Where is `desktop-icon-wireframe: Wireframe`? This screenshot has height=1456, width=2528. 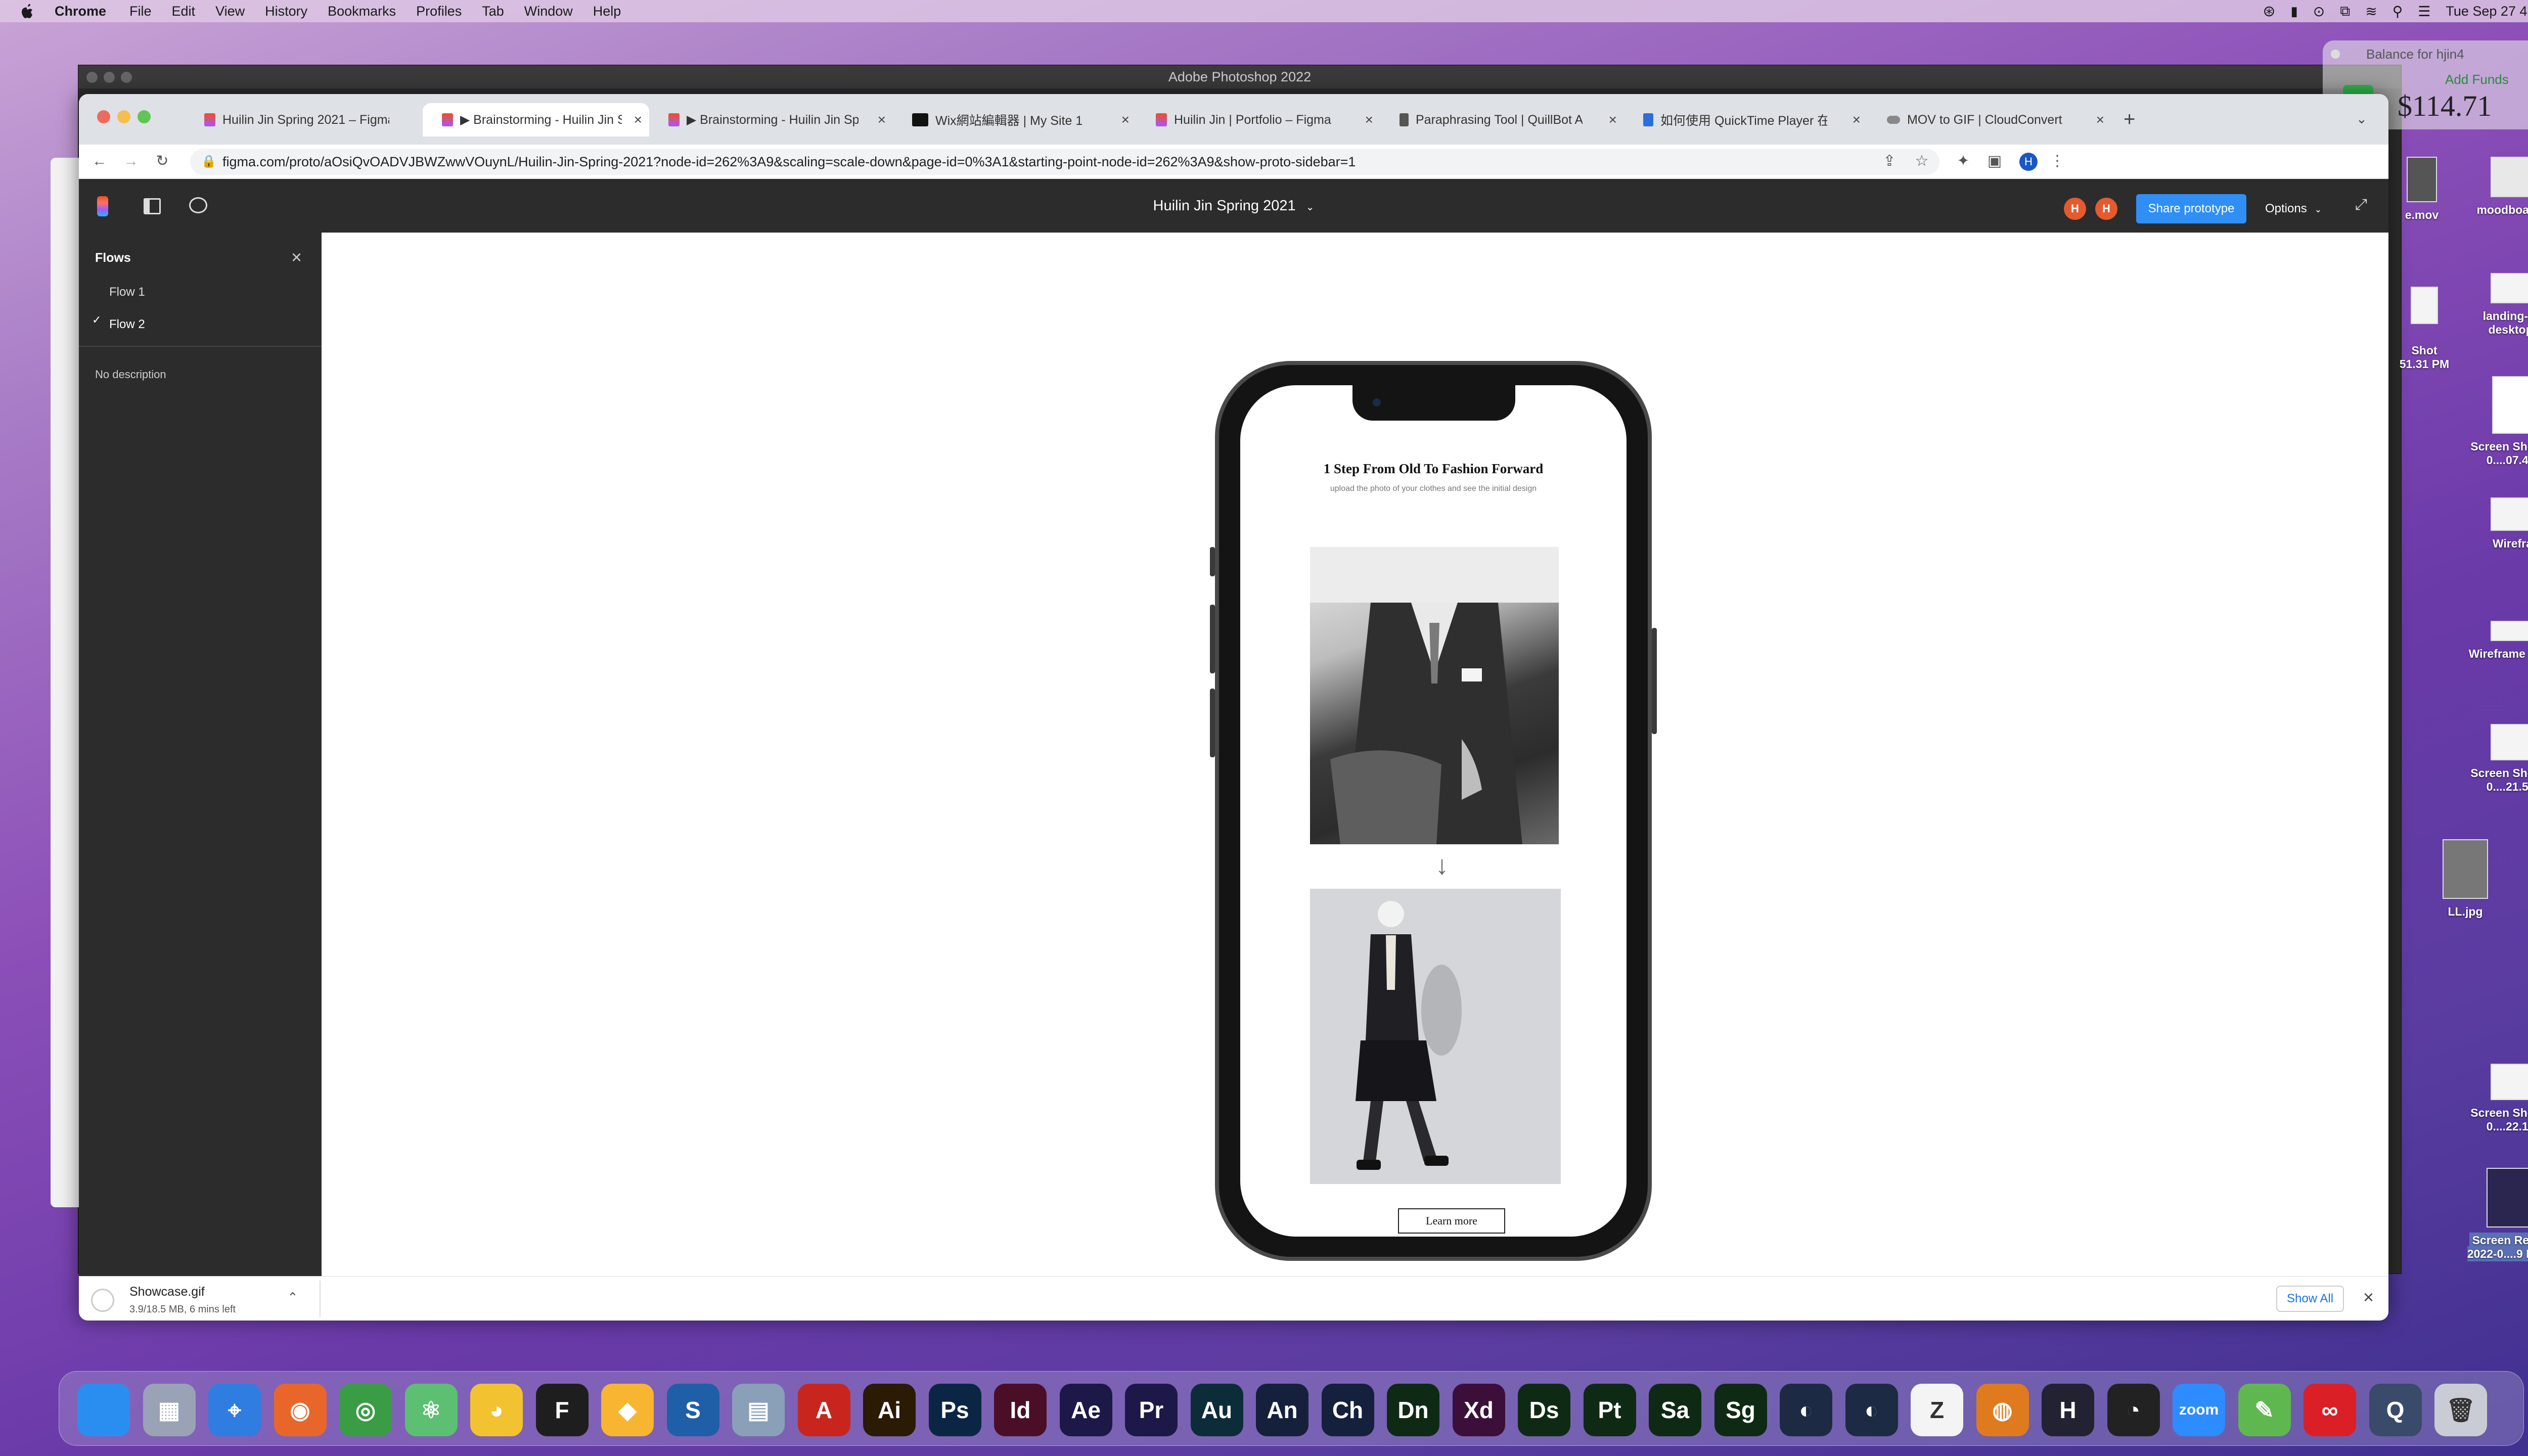 desktop-icon-wireframe: Wireframe is located at coordinates (2497, 524).